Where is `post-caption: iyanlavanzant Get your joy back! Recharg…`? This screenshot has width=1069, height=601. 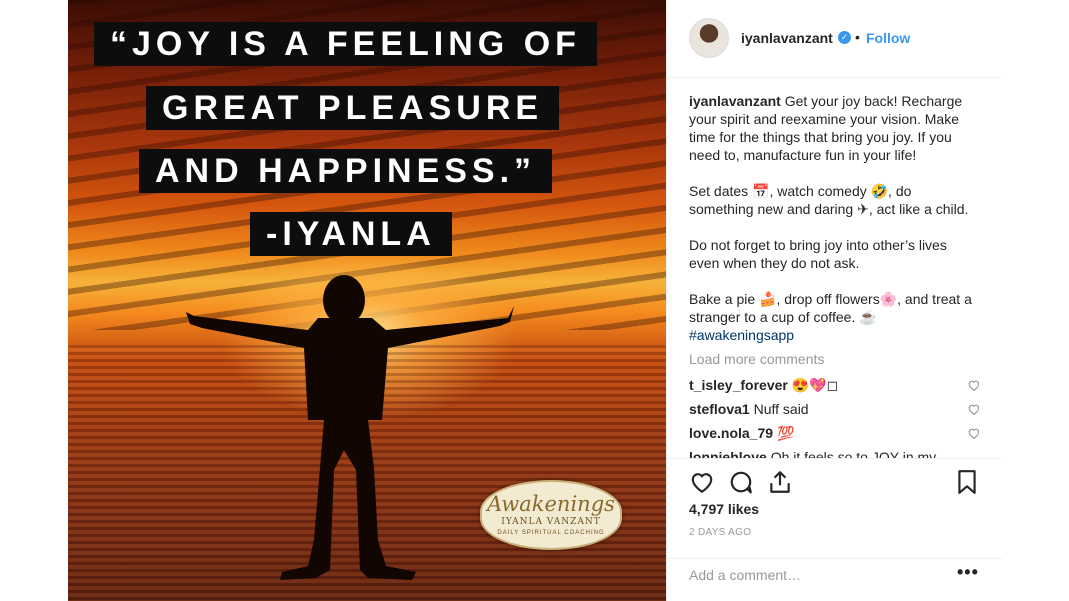
post-caption: iyanlavanzant Get your joy back! Recharg… is located at coordinates (834, 218).